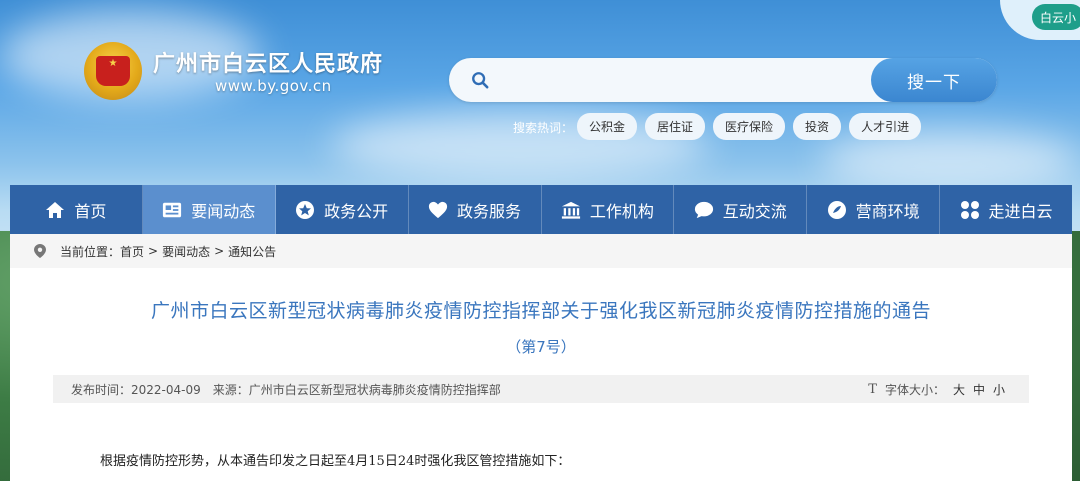 This screenshot has width=1080, height=481. I want to click on nav-item-label: 走进白云, so click(1020, 211).